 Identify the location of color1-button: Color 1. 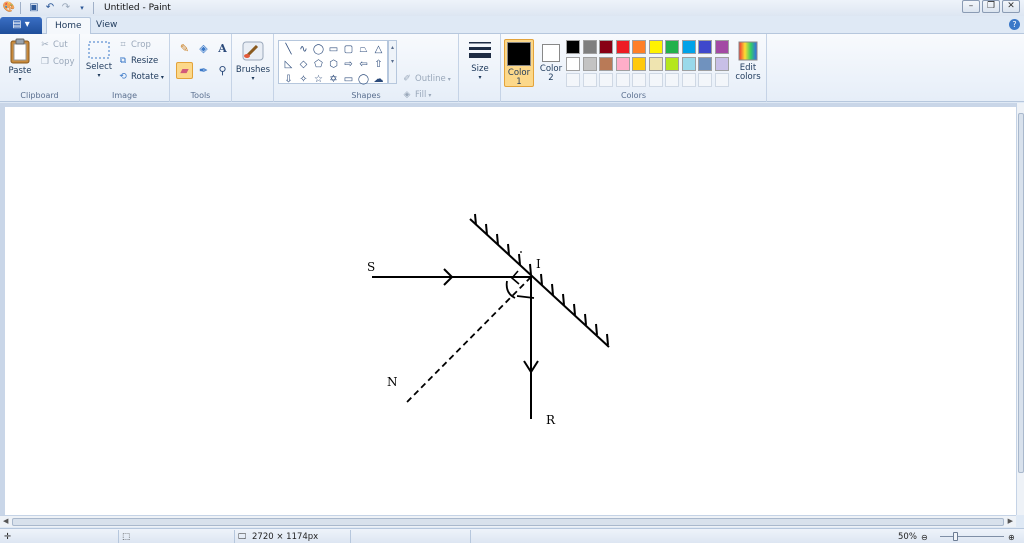
(519, 63).